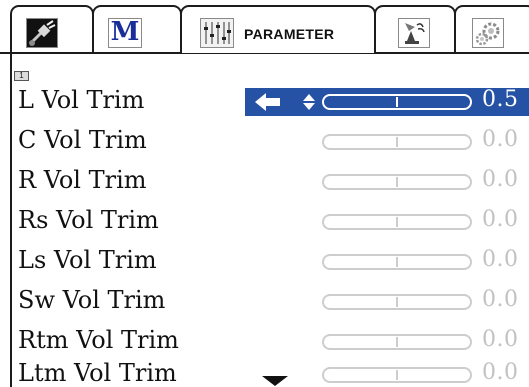  I want to click on m-logo-icon: M, so click(125, 32).